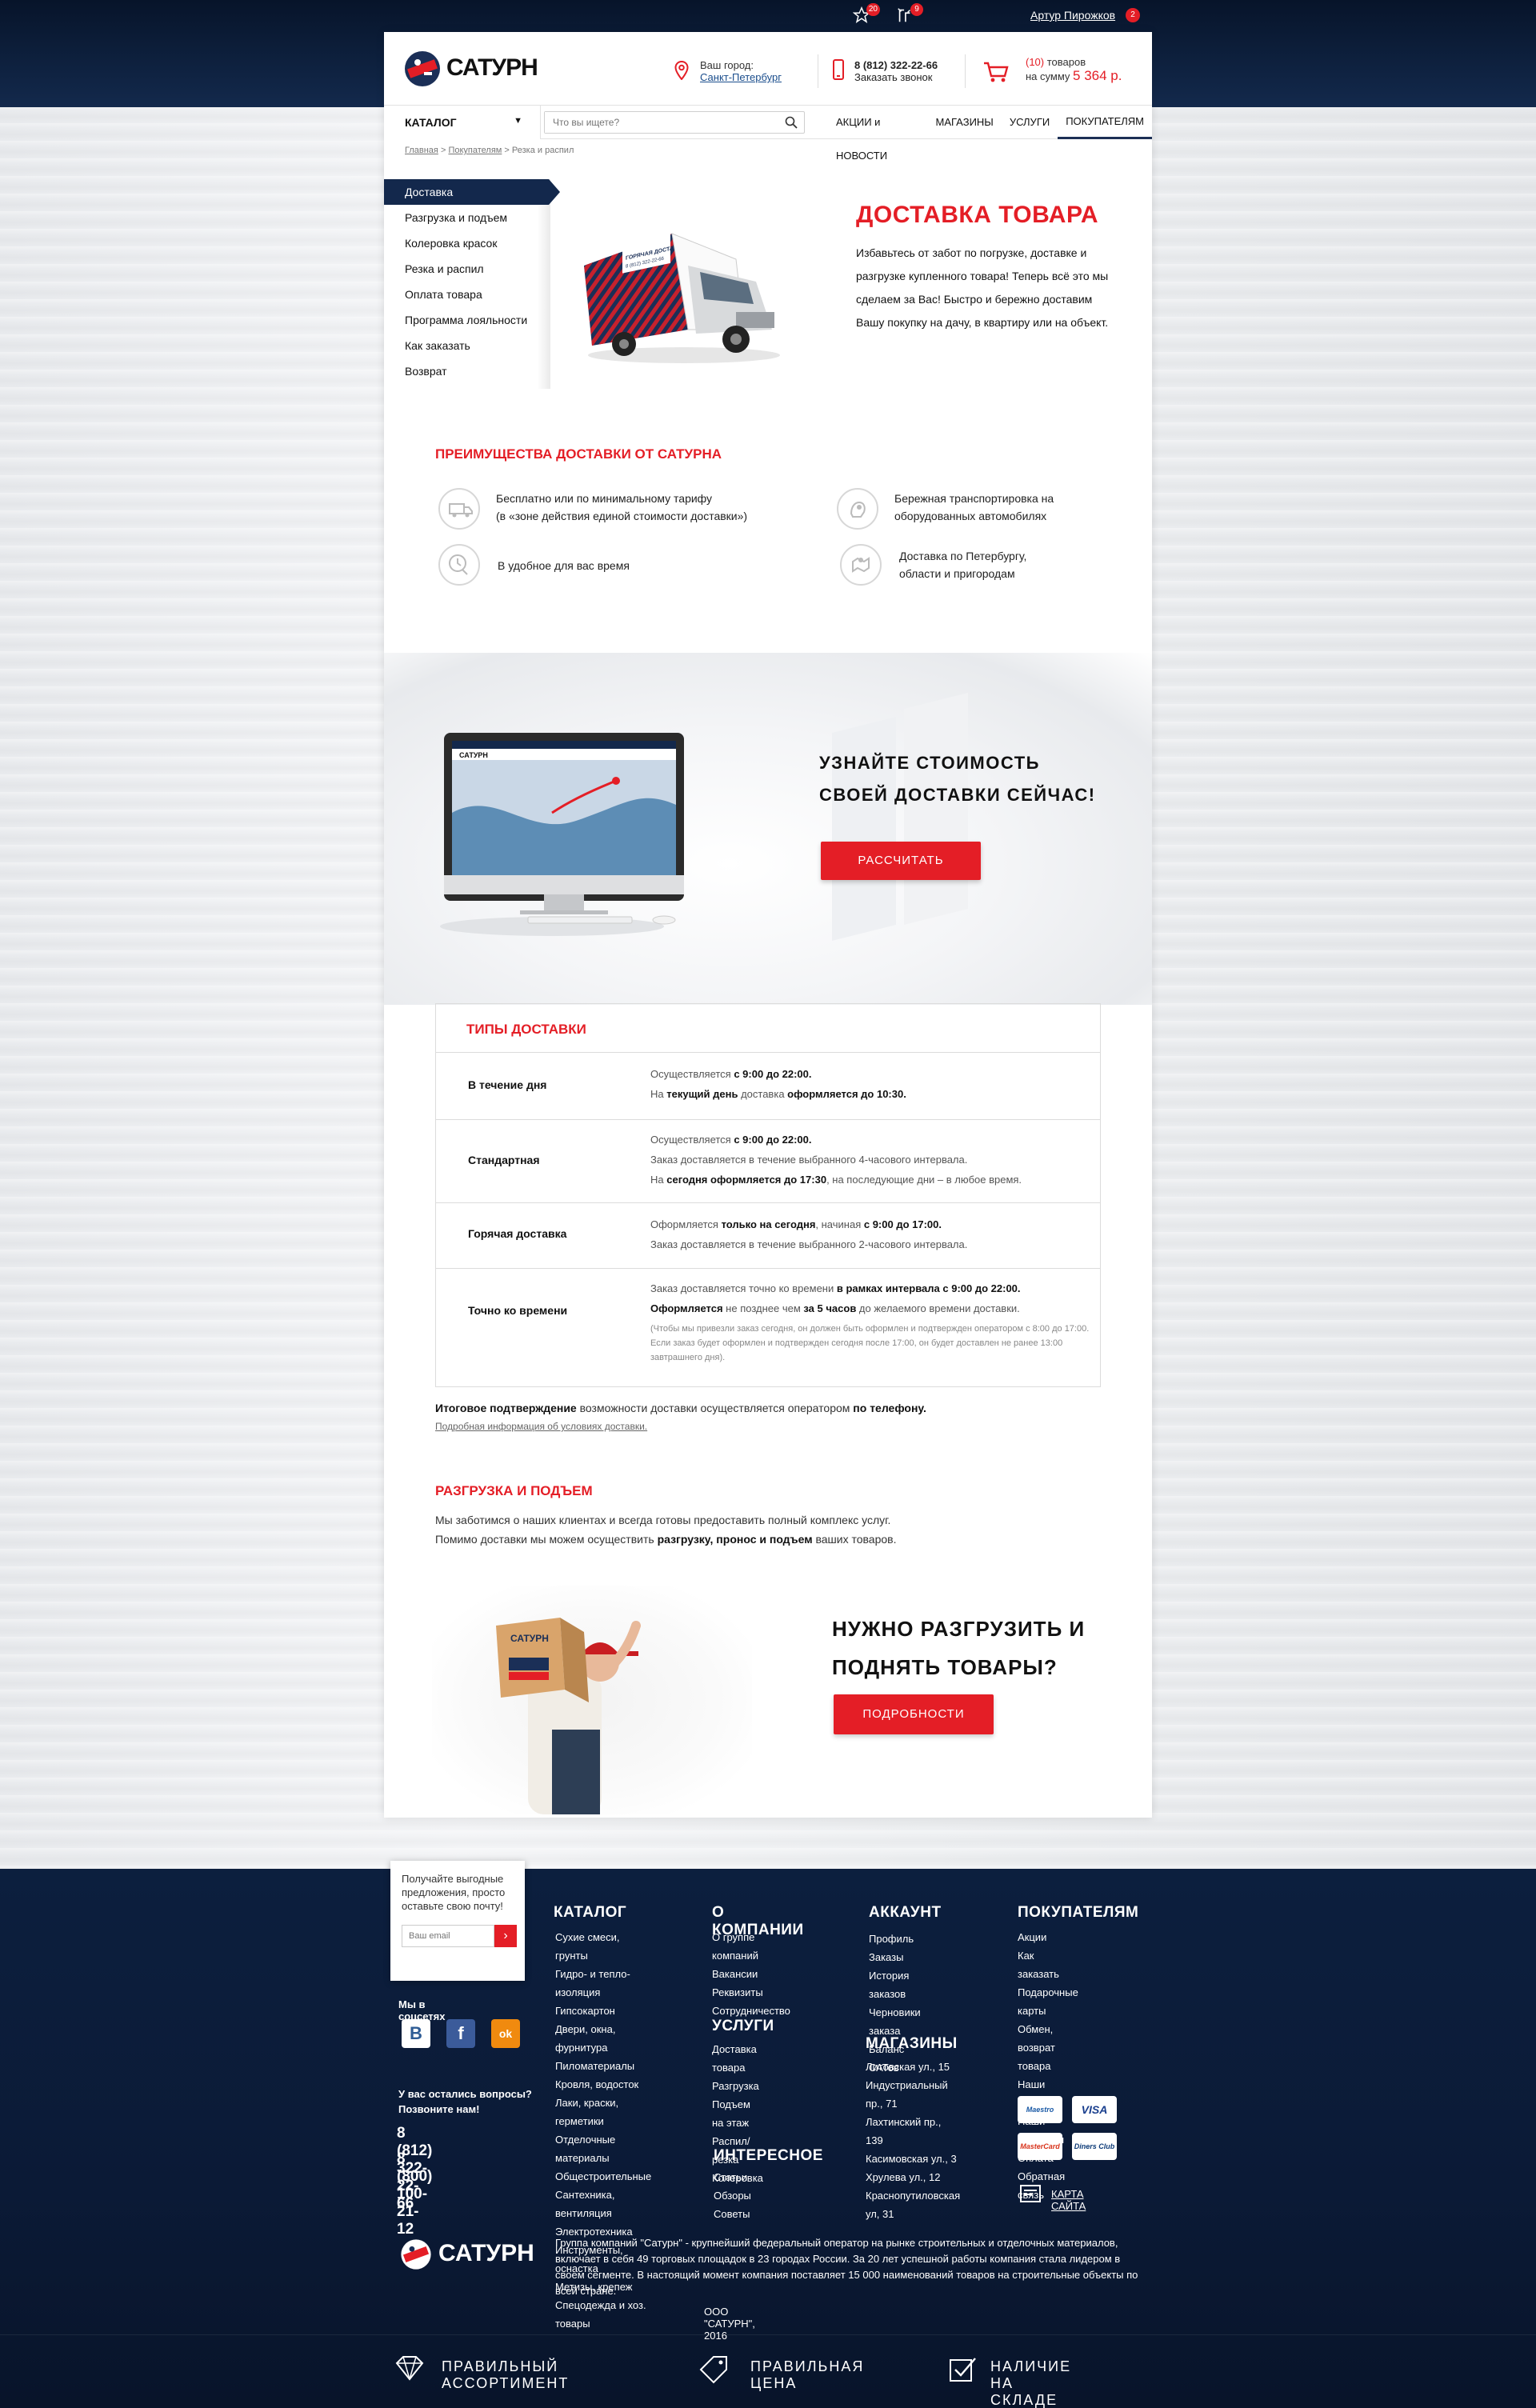  What do you see at coordinates (421, 150) in the screenshot?
I see `breadcrumb-home: Главная` at bounding box center [421, 150].